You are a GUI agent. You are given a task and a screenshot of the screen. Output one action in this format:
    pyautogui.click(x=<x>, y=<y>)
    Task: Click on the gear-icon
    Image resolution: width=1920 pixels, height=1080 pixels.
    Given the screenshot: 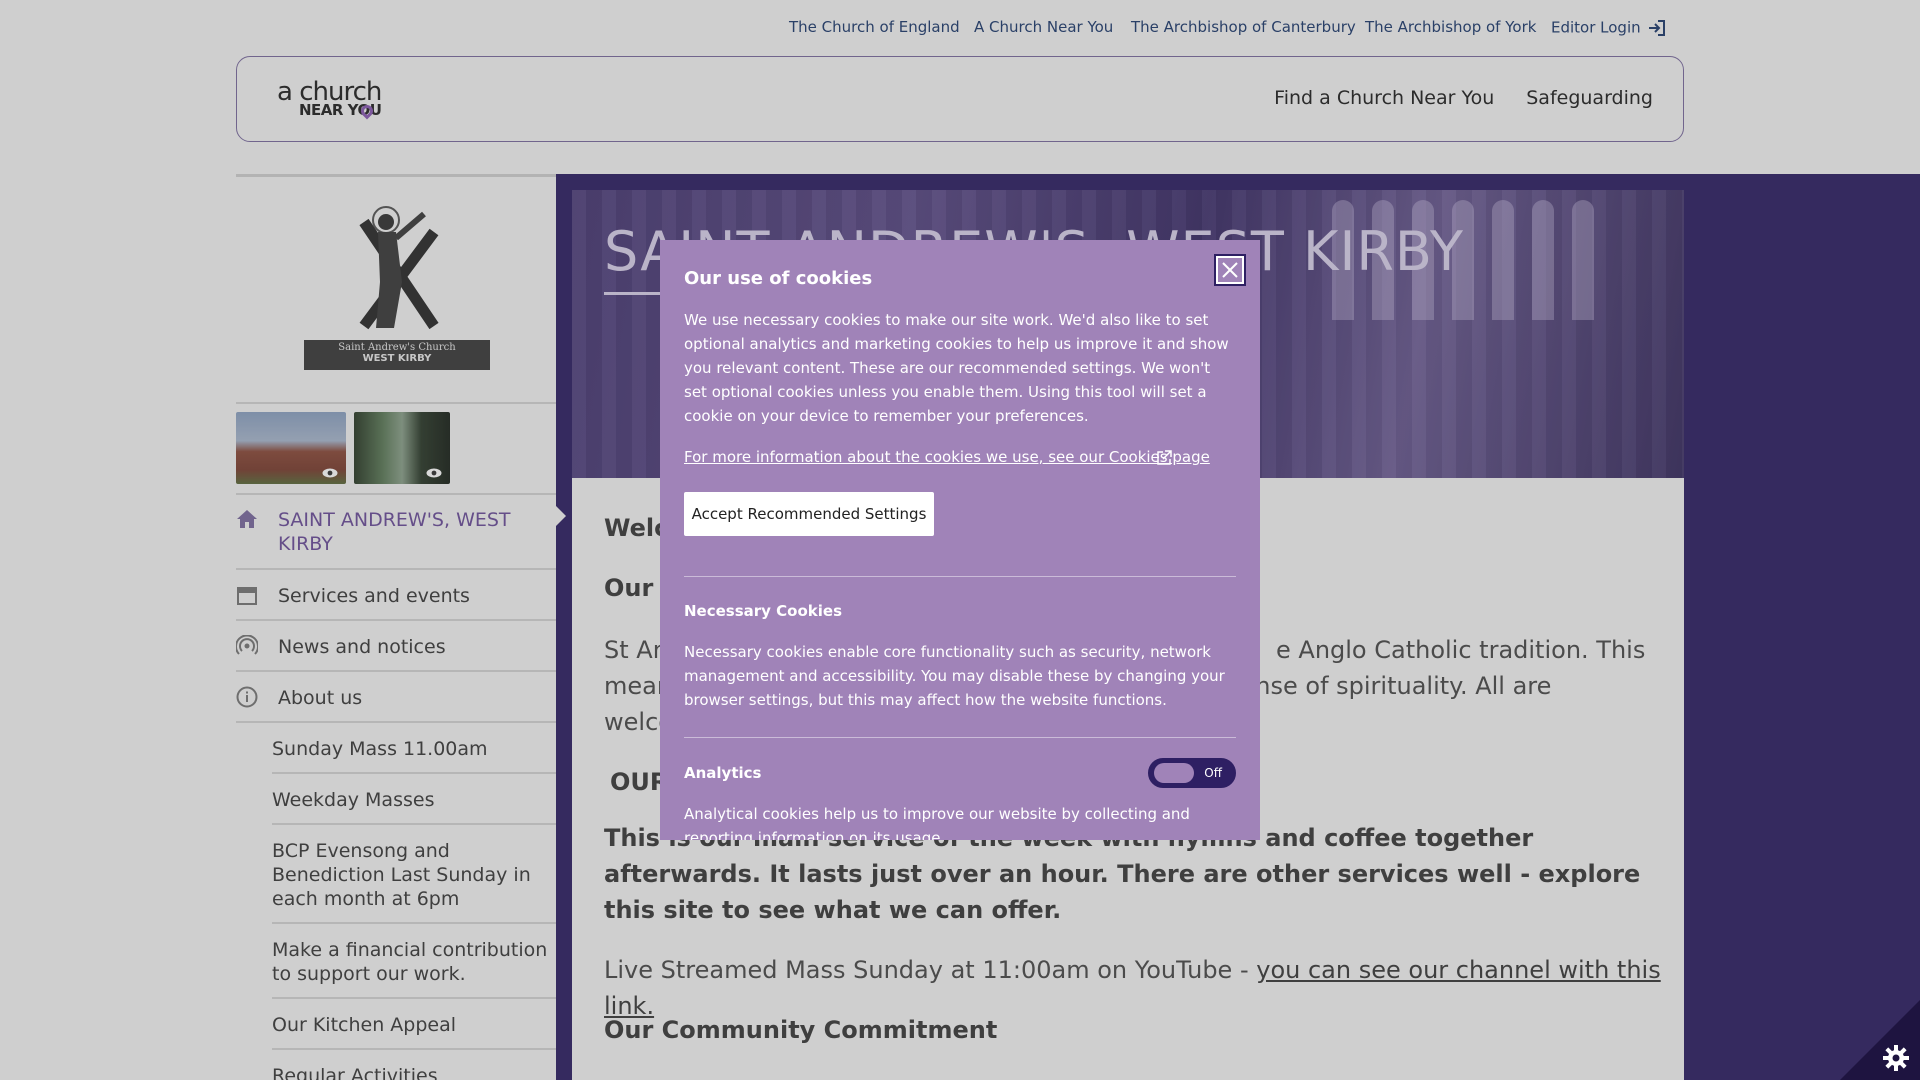 What is the action you would take?
    pyautogui.click(x=1896, y=1058)
    